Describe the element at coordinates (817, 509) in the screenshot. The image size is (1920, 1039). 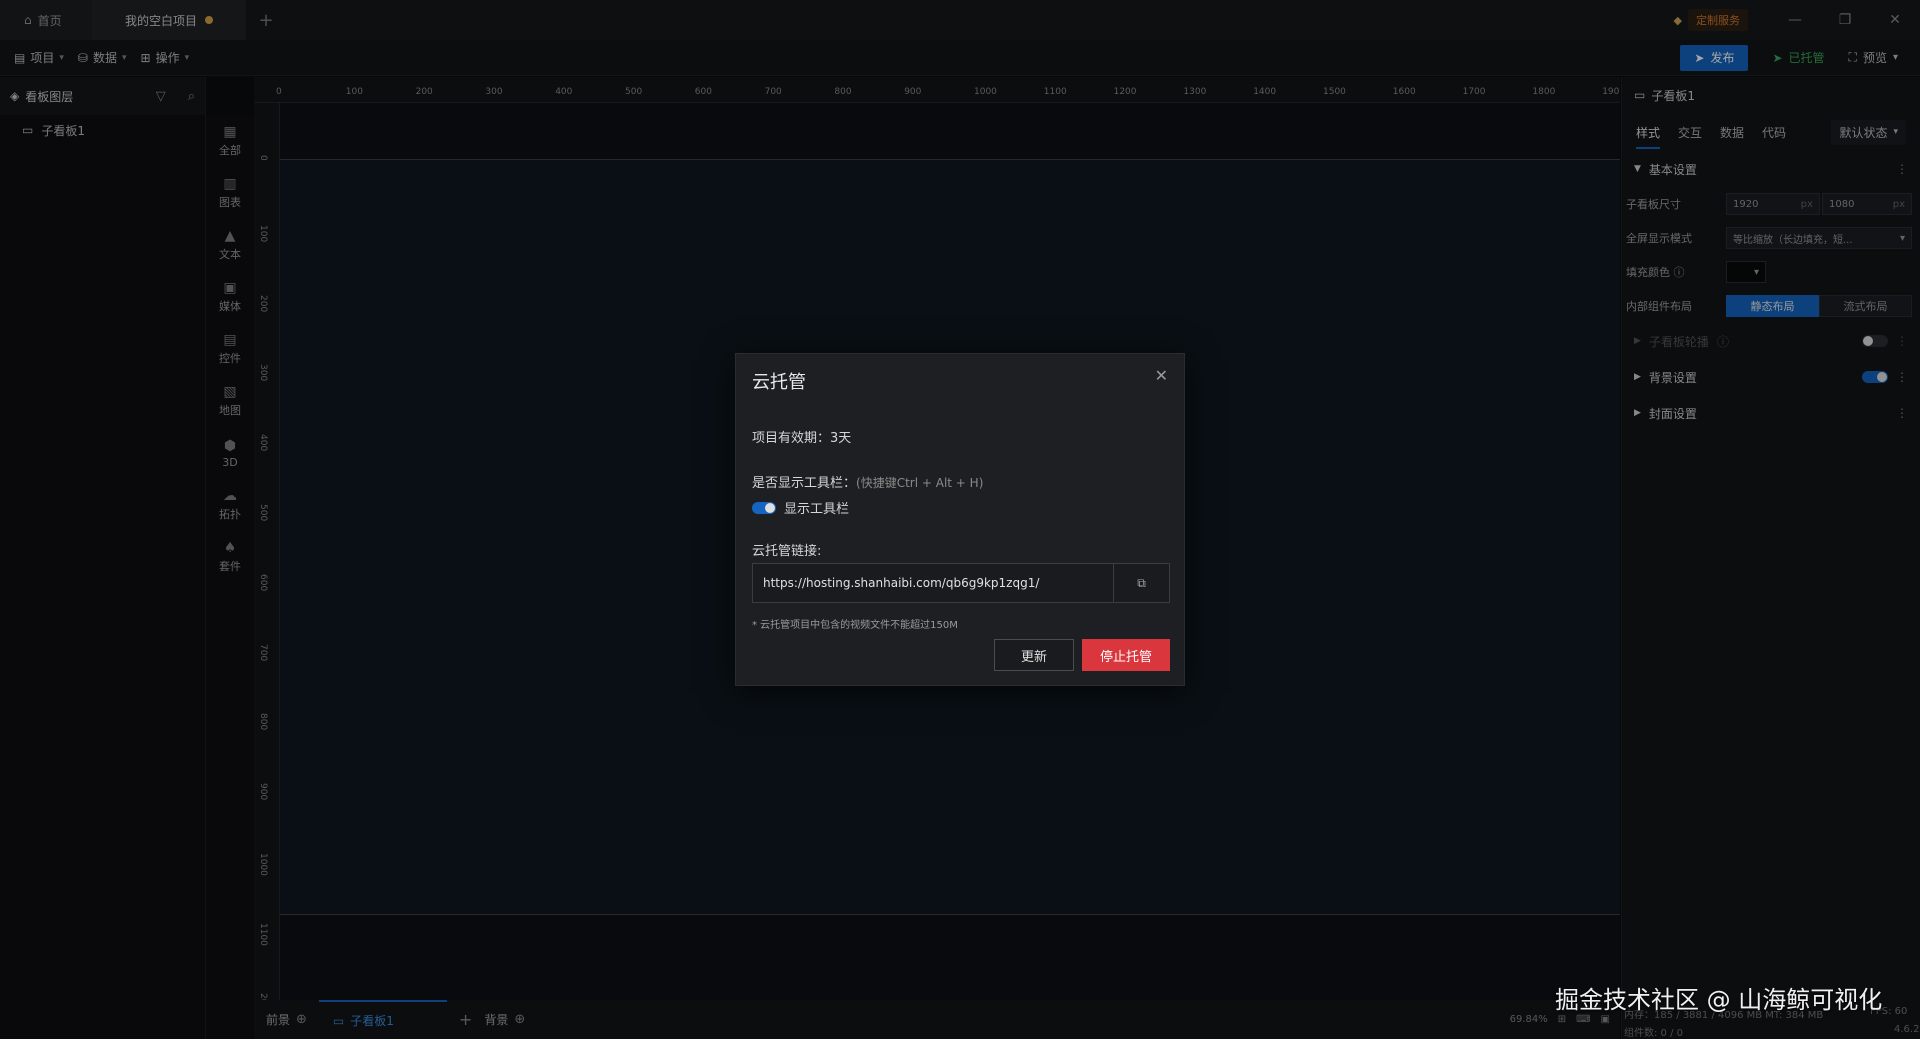
I see `show-toolbar-label: 显示工具栏` at that location.